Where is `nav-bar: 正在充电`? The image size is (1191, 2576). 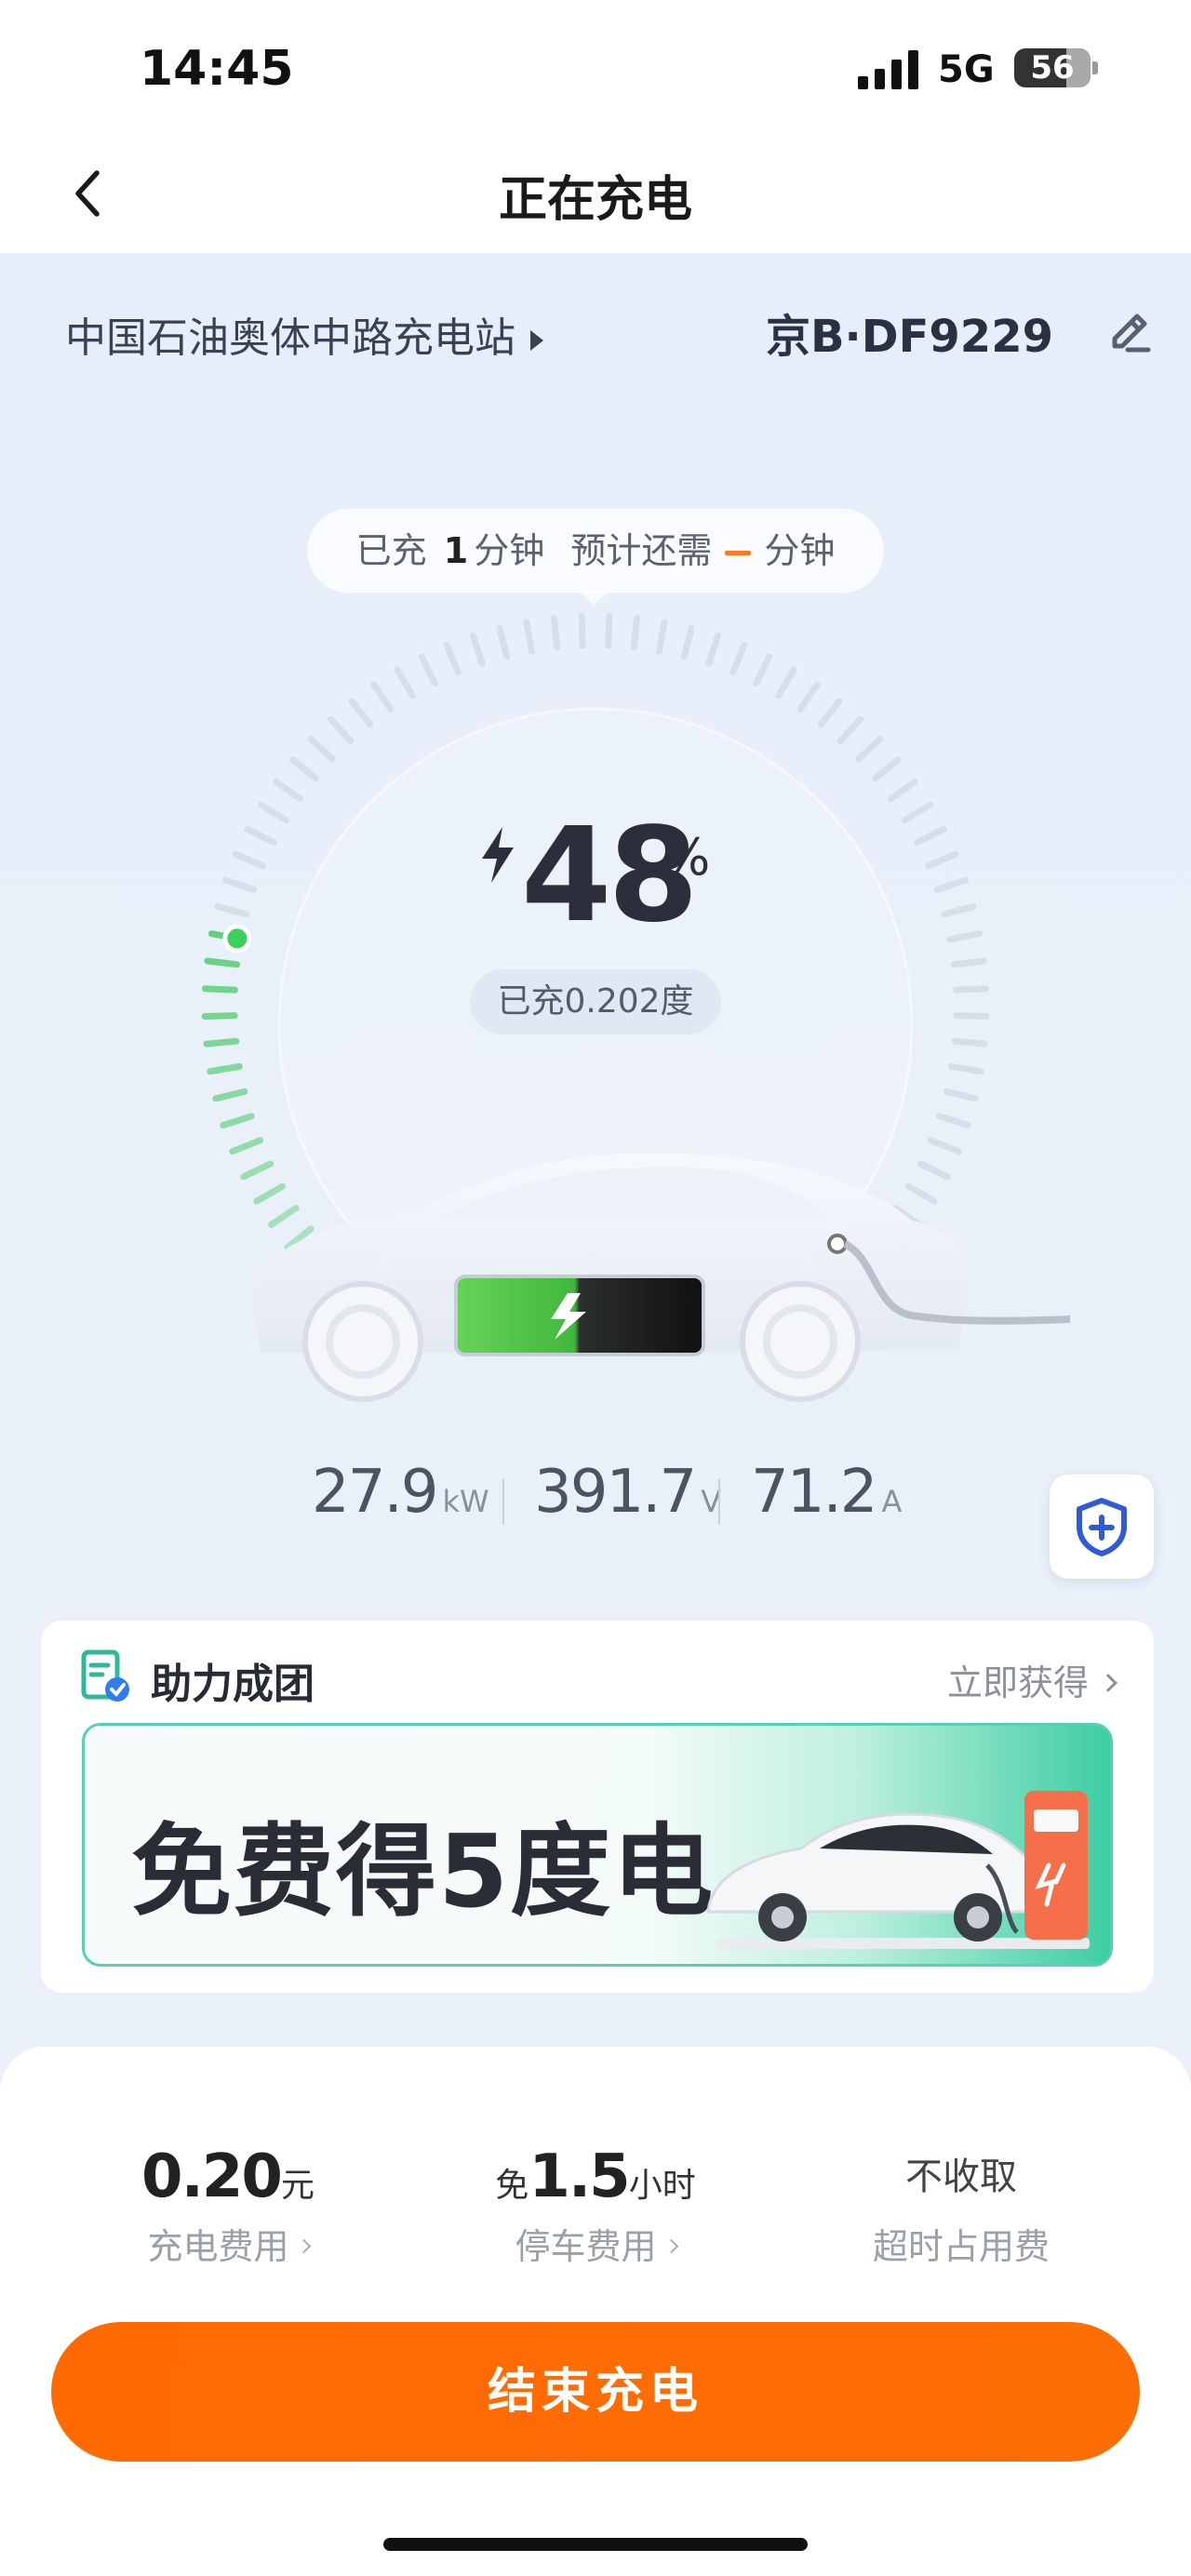 nav-bar: 正在充电 is located at coordinates (595, 196).